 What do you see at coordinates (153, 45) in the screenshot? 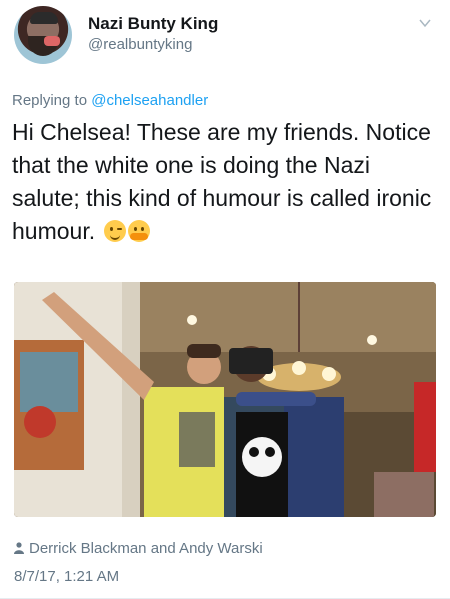
I see `author-handle: @realbuntyking` at bounding box center [153, 45].